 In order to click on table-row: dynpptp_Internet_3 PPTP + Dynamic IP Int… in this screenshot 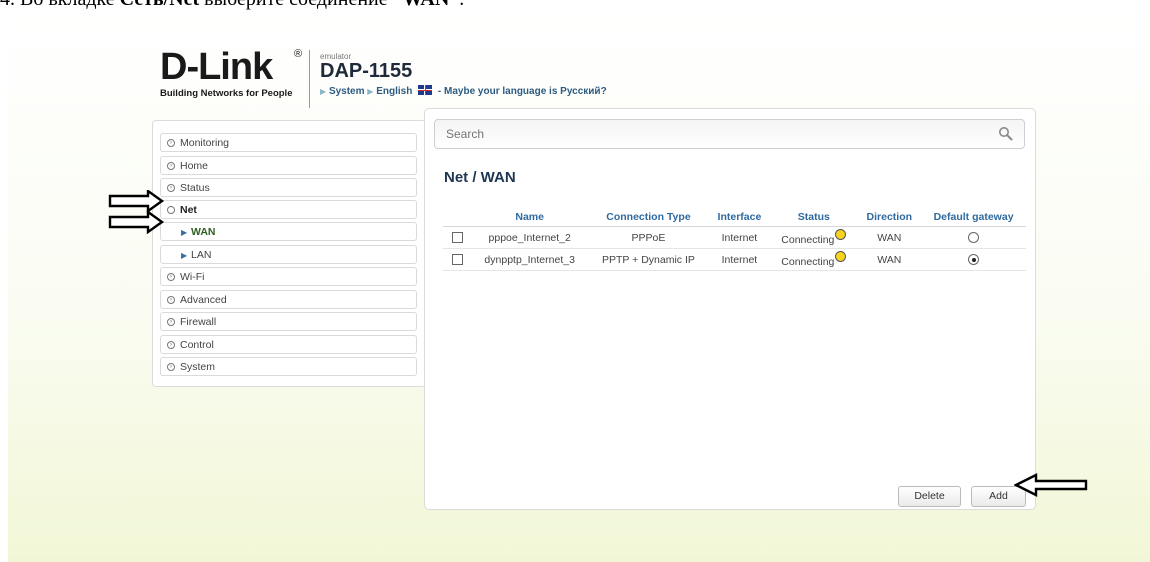, I will do `click(734, 259)`.